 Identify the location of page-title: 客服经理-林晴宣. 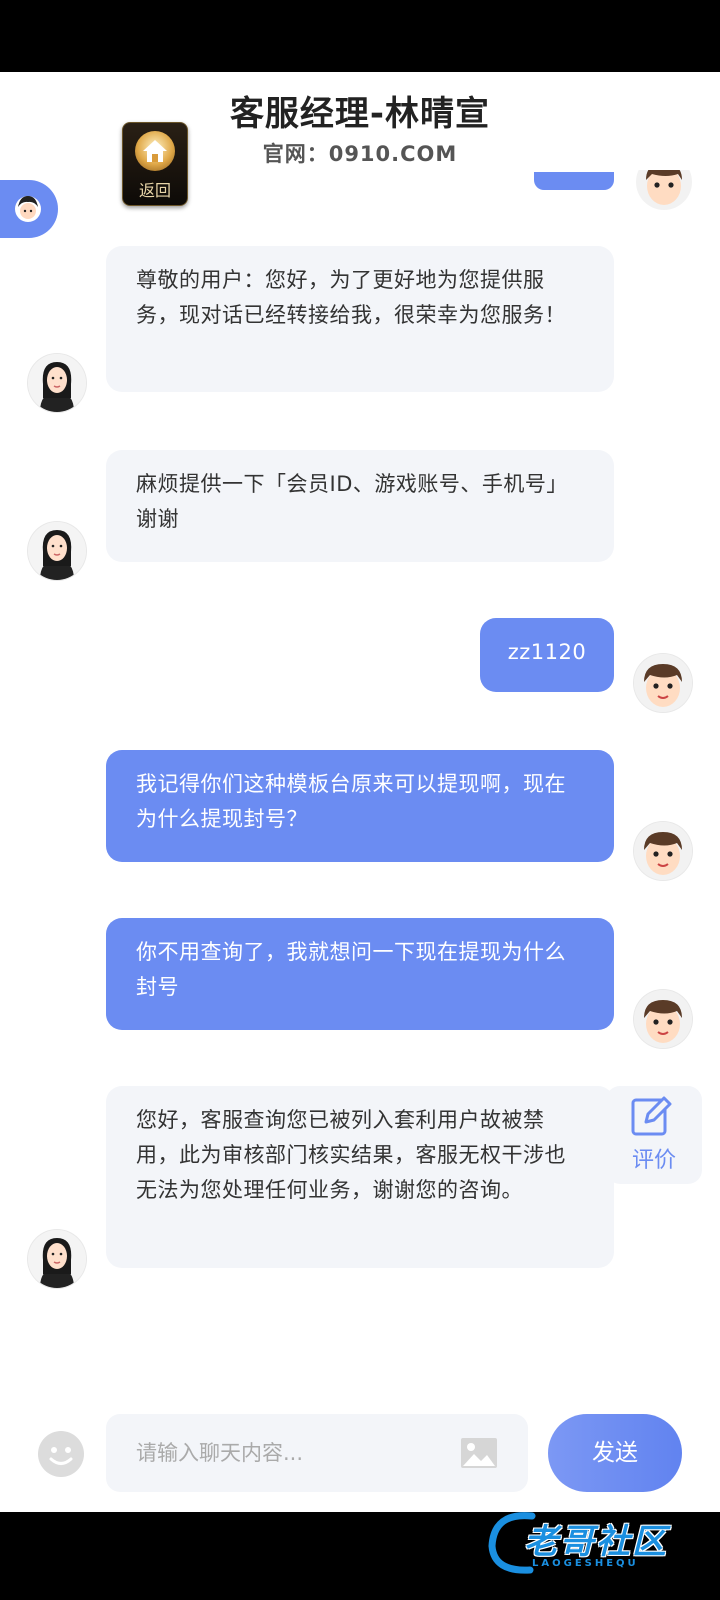
(360, 114).